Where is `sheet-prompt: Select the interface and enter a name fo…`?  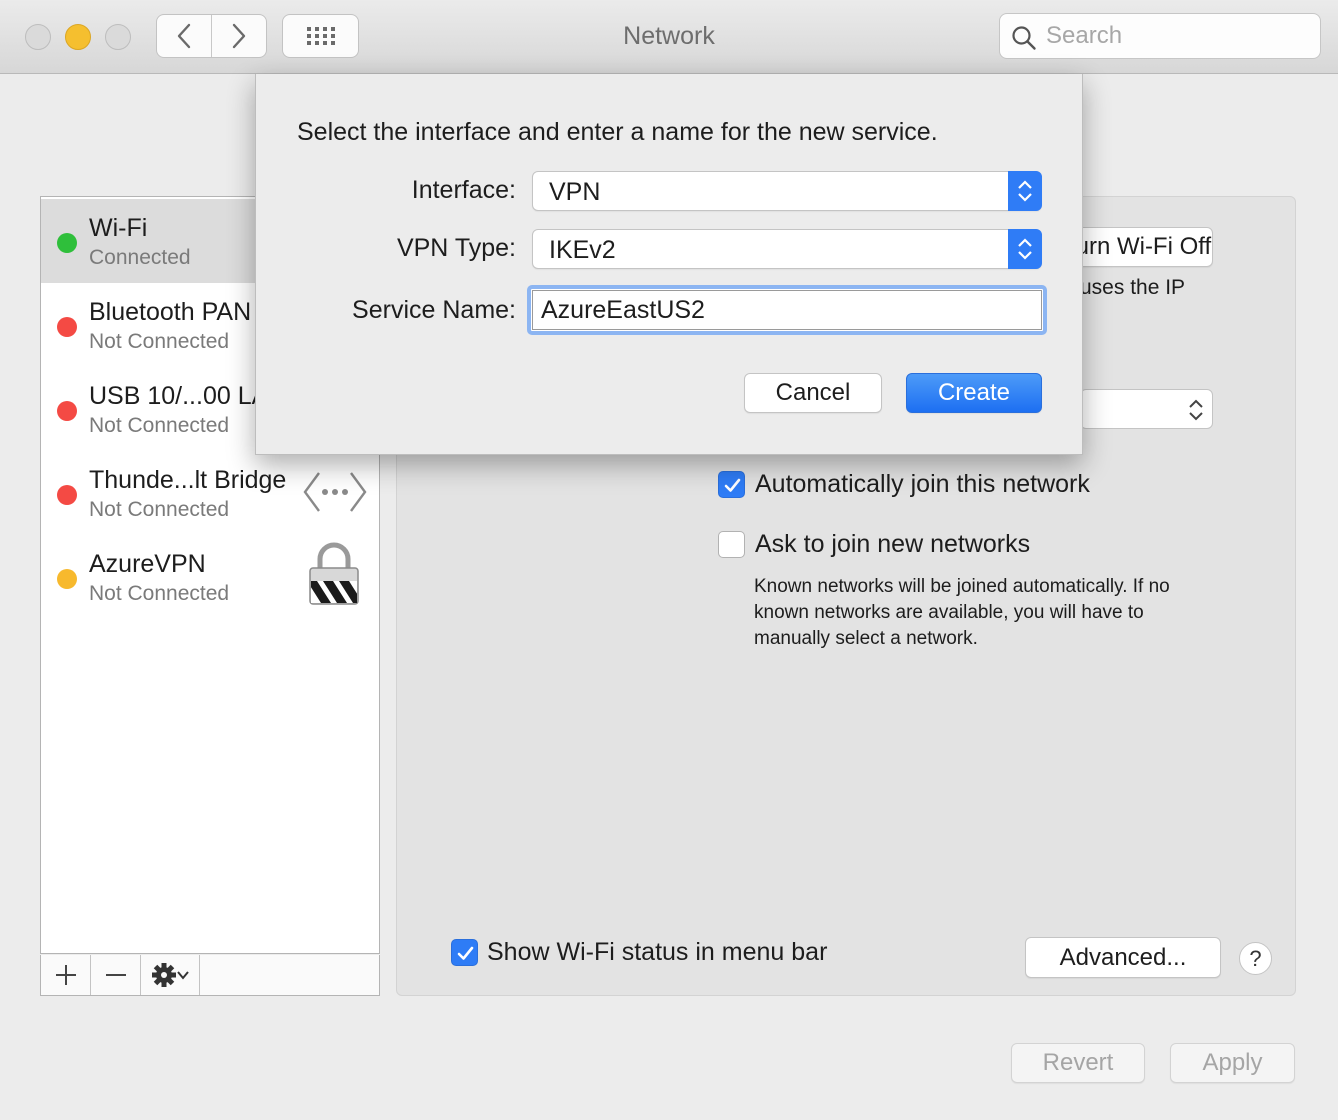
sheet-prompt: Select the interface and enter a name fo… is located at coordinates (617, 132).